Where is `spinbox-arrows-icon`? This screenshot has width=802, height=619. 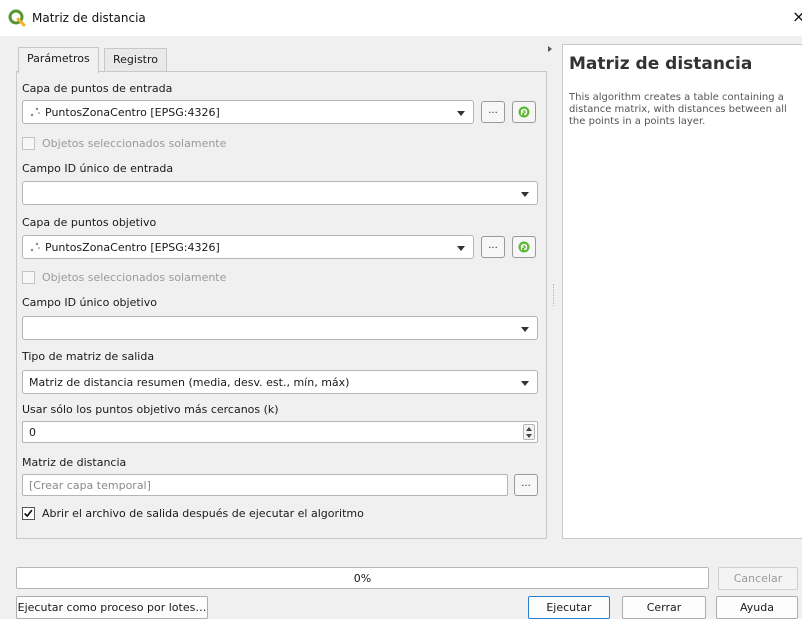
spinbox-arrows-icon is located at coordinates (529, 432).